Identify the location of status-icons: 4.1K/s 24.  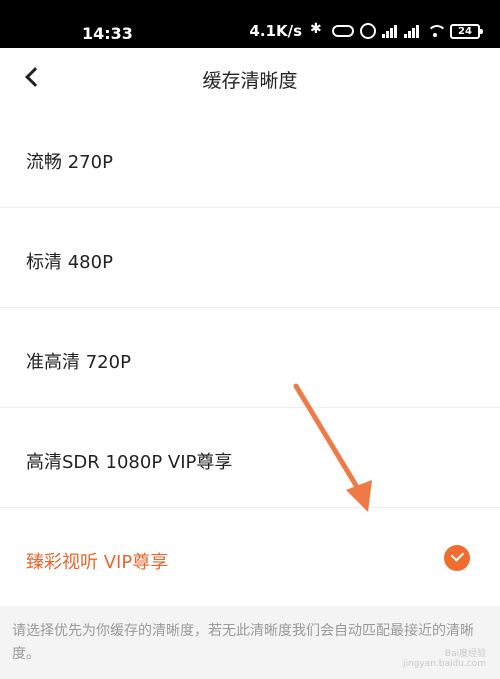
(366, 30).